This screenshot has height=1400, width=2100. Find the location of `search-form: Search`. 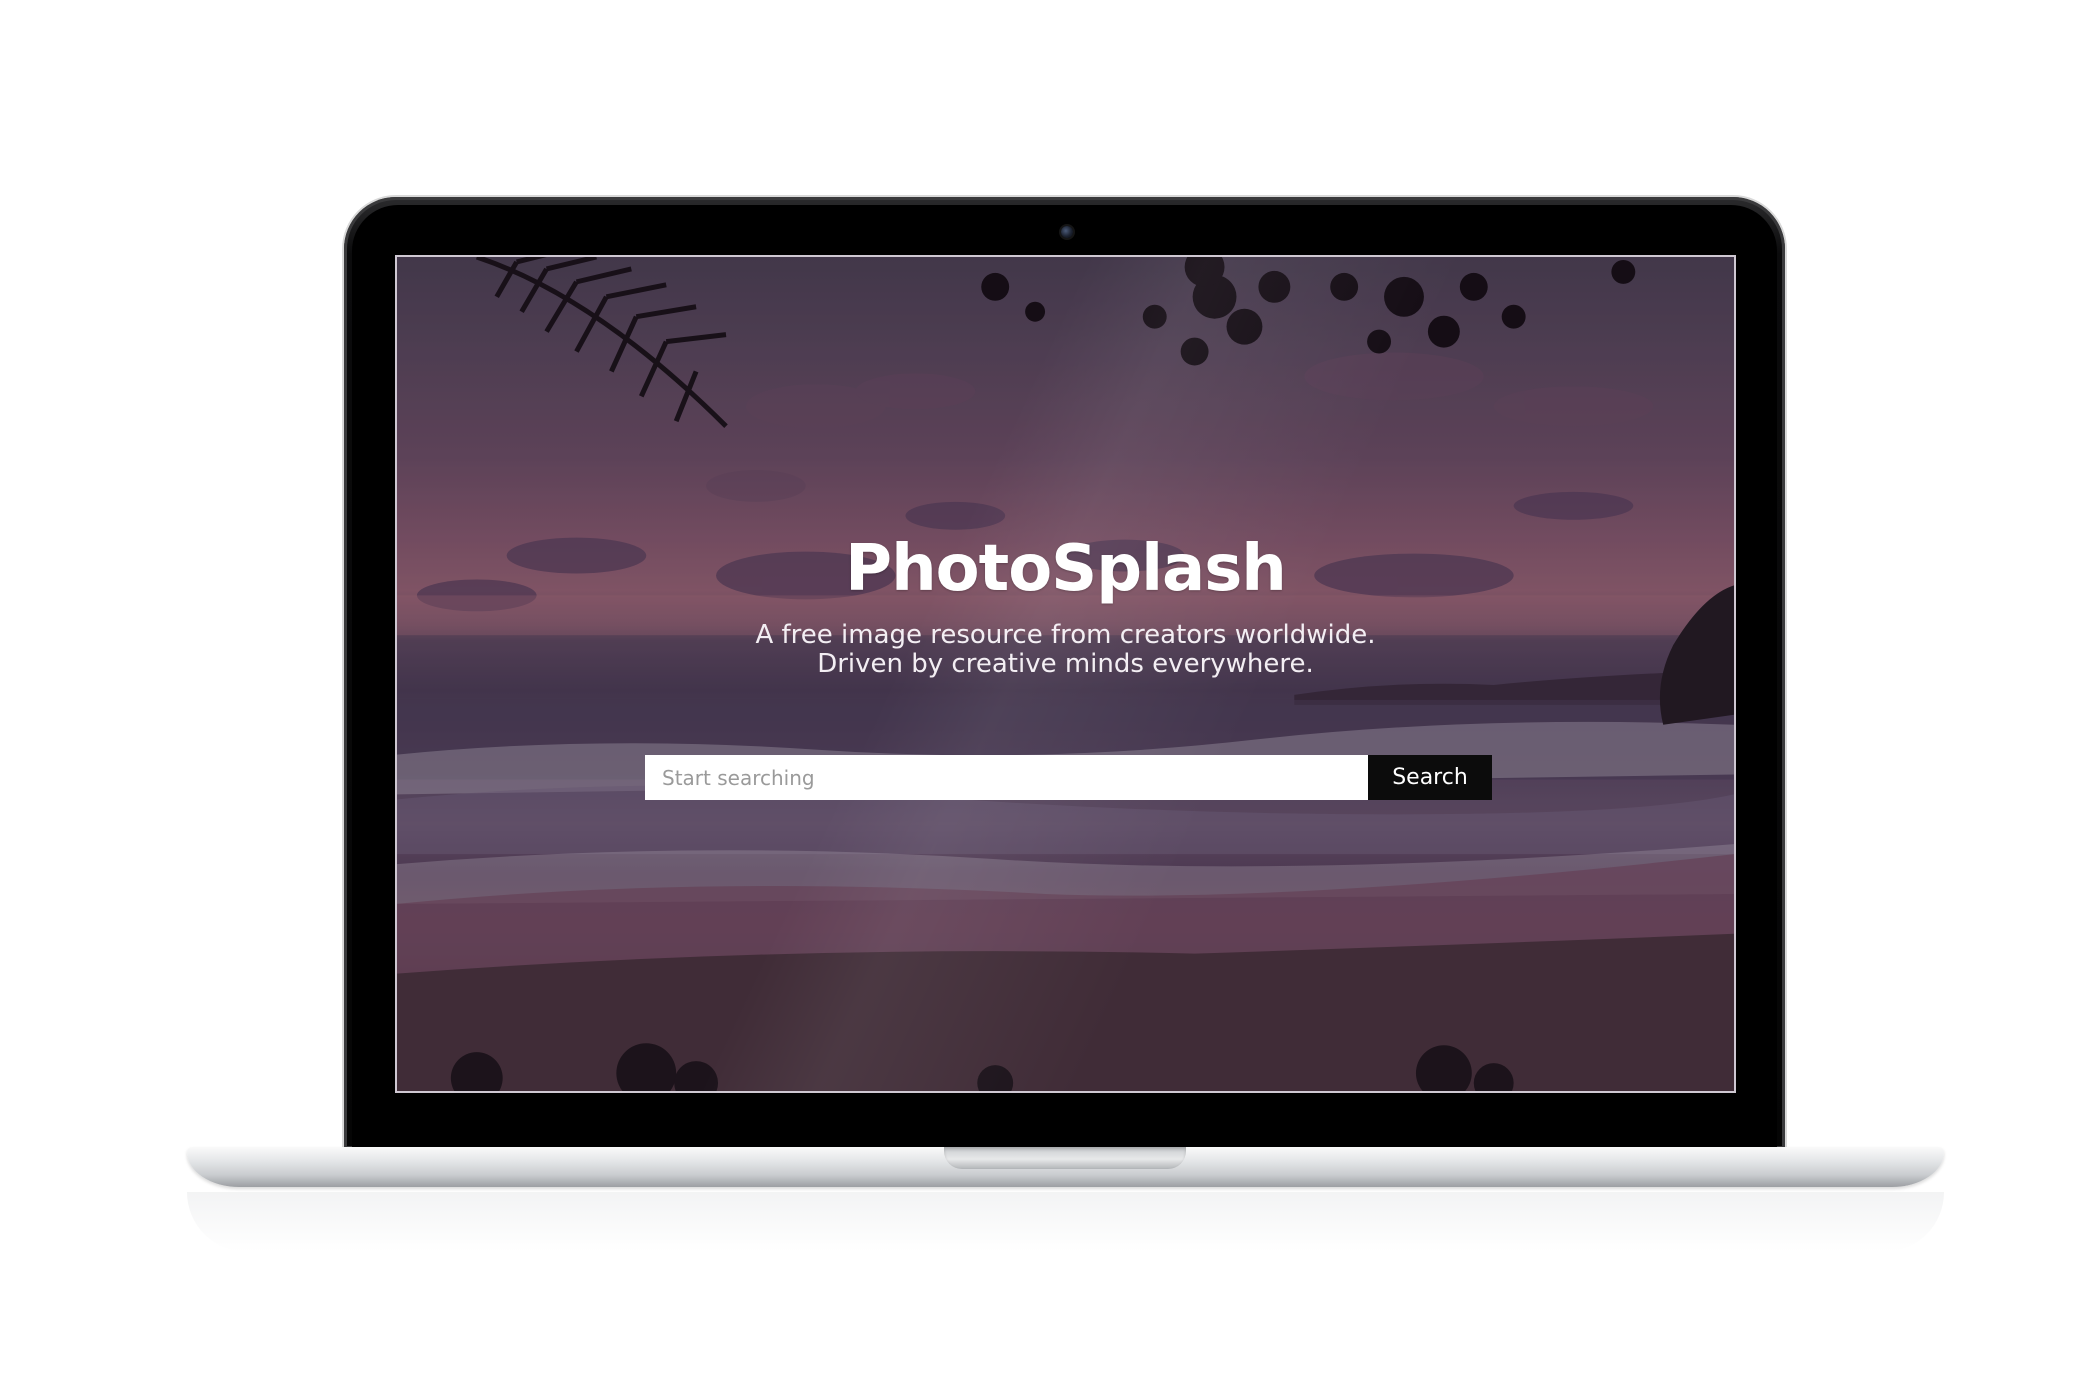

search-form: Search is located at coordinates (1068, 777).